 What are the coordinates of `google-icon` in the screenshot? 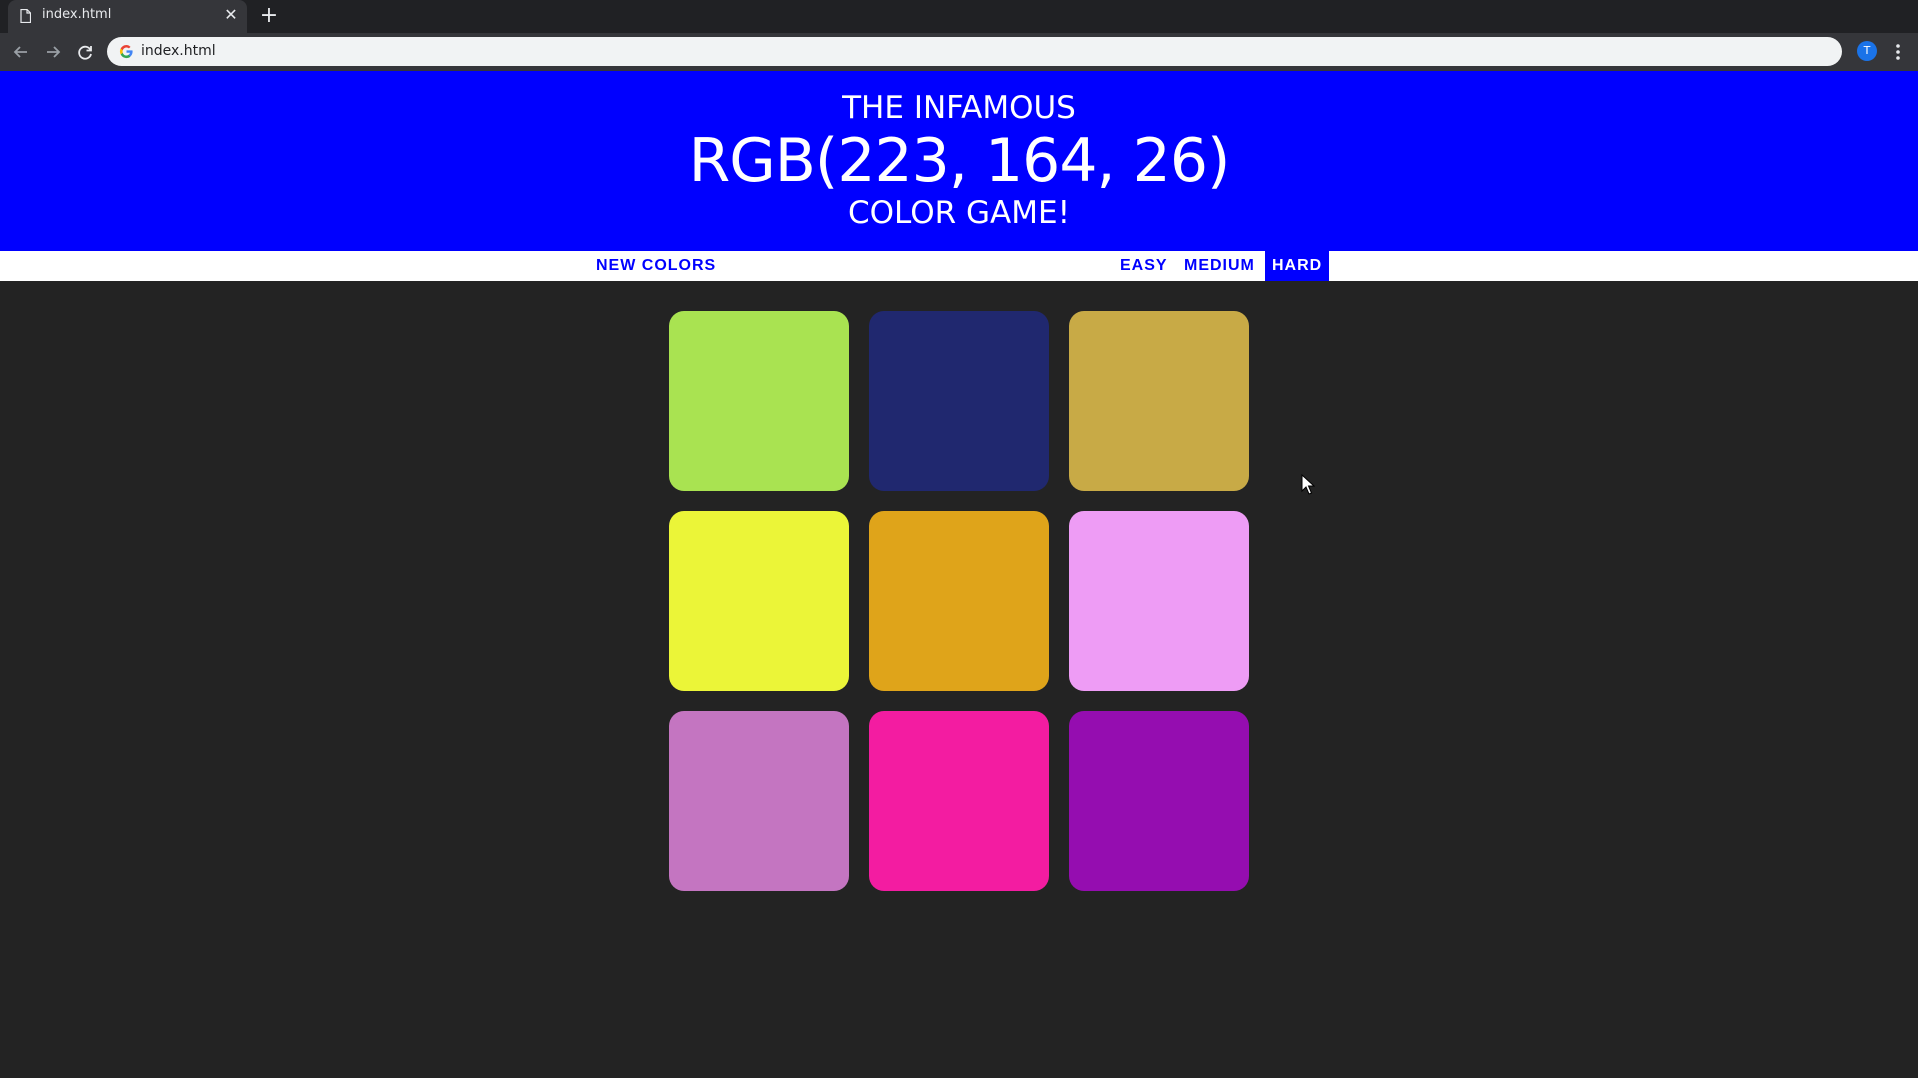 It's located at (126, 51).